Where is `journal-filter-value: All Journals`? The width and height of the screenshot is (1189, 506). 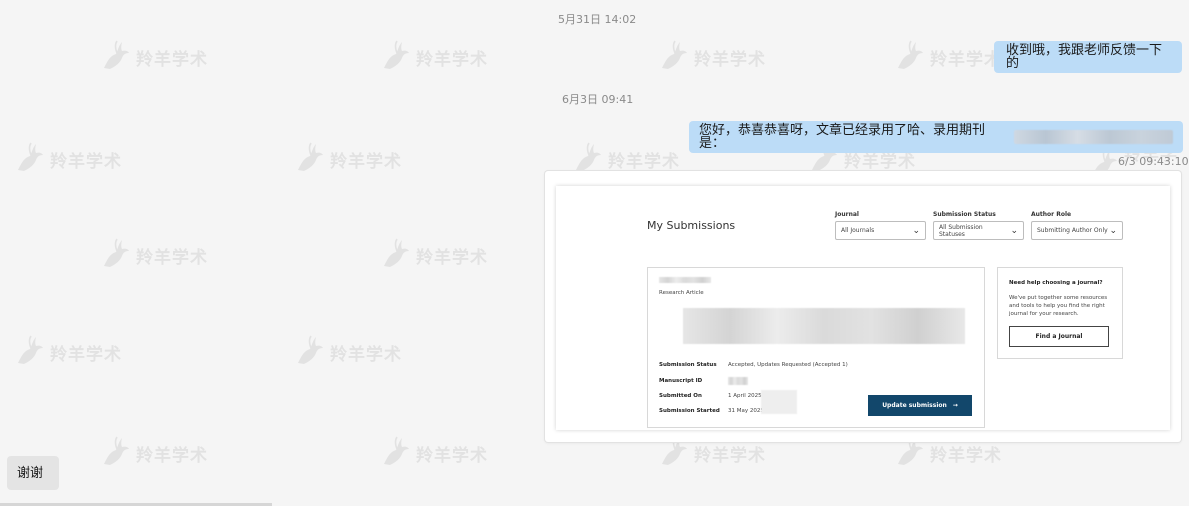
journal-filter-value: All Journals is located at coordinates (858, 230).